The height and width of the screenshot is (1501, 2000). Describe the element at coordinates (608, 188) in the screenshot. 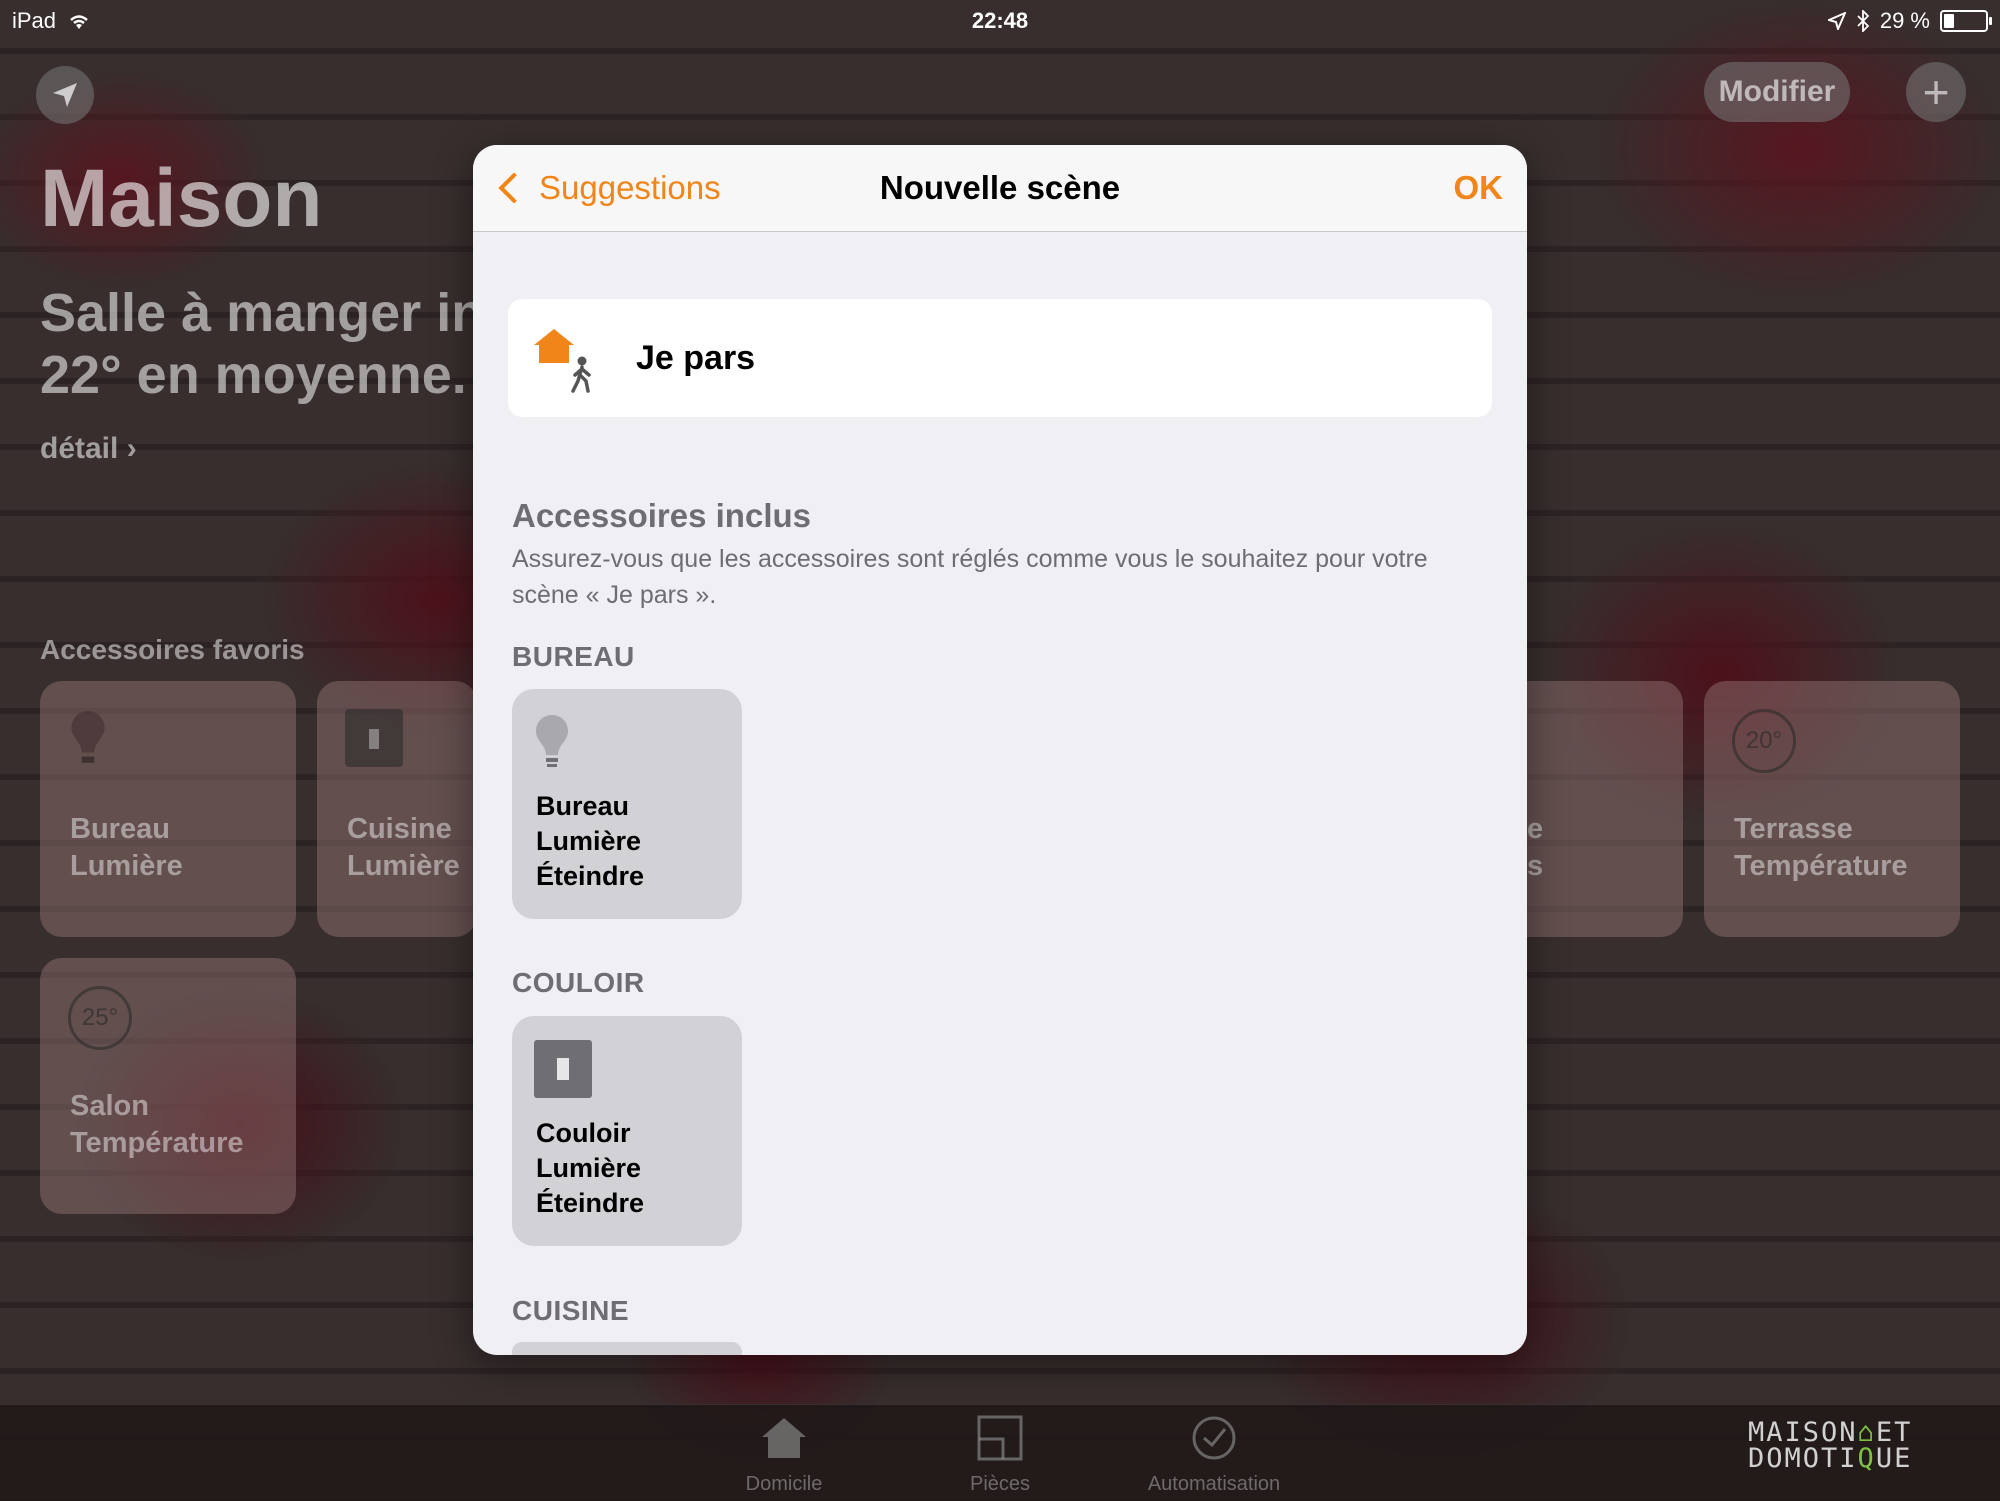

I see `back-button: Suggestions` at that location.